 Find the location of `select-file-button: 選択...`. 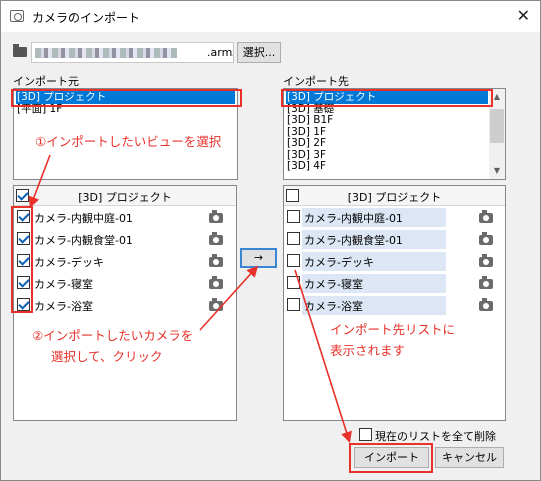

select-file-button: 選択... is located at coordinates (259, 52).